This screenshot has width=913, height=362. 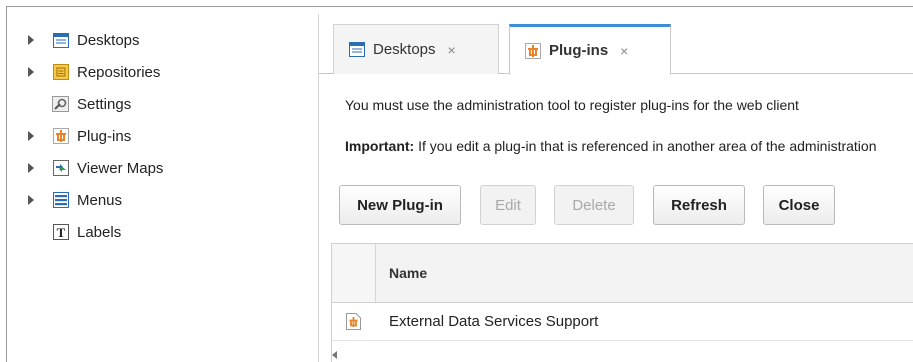 I want to click on tab-label: Plug-ins, so click(x=579, y=50).